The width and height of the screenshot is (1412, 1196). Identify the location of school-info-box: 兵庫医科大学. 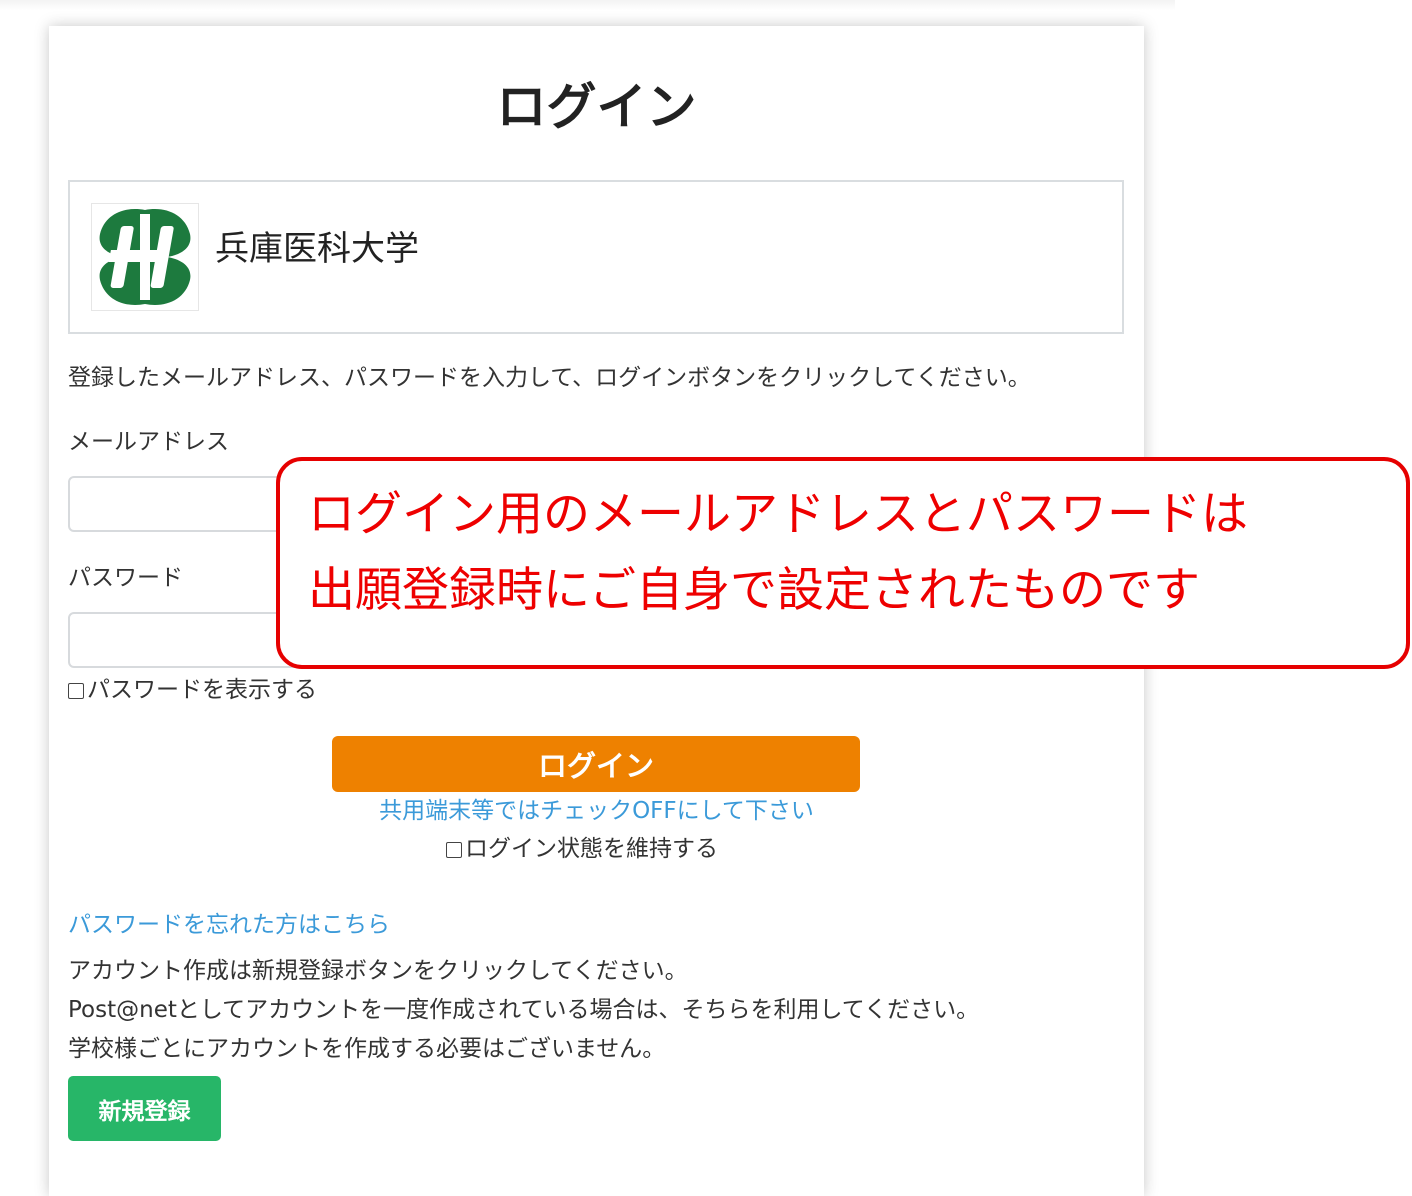
(596, 257).